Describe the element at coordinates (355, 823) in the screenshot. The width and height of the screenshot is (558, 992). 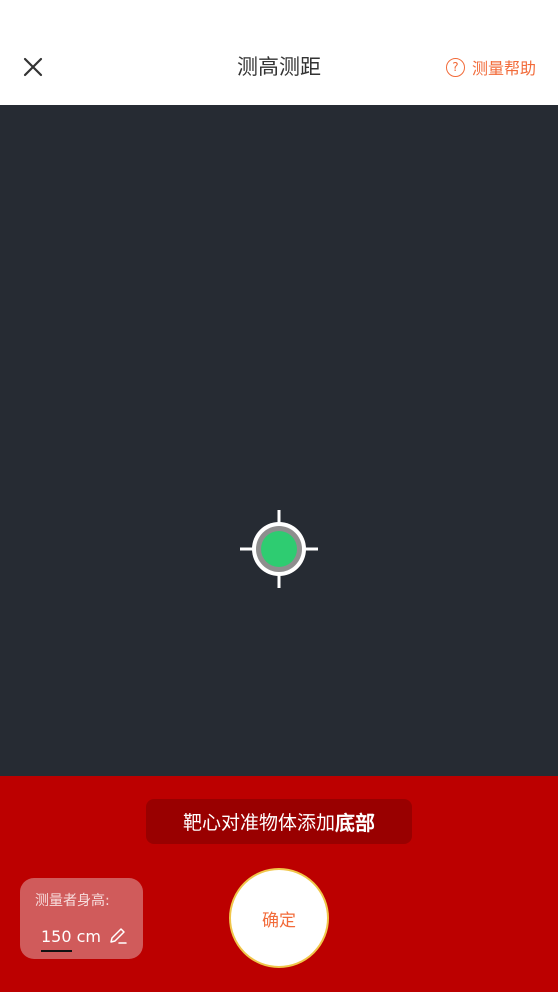
I see `hint-emphasis: 底部` at that location.